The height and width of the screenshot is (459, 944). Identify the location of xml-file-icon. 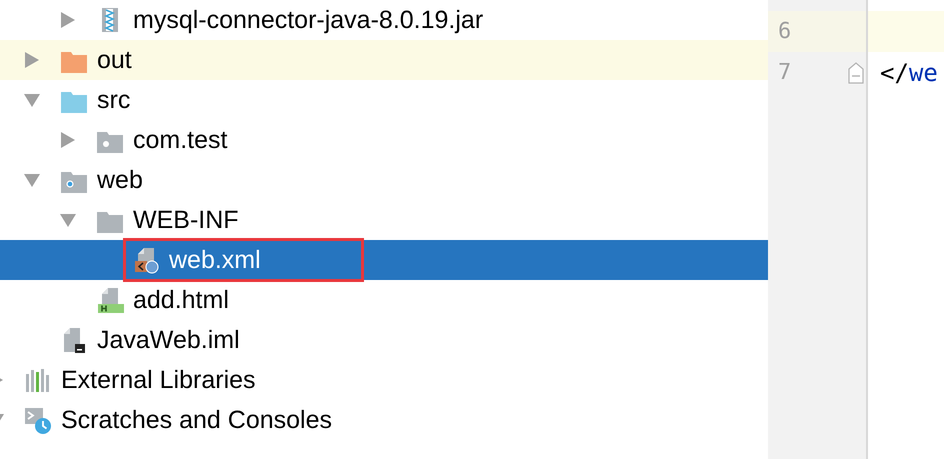
(146, 260).